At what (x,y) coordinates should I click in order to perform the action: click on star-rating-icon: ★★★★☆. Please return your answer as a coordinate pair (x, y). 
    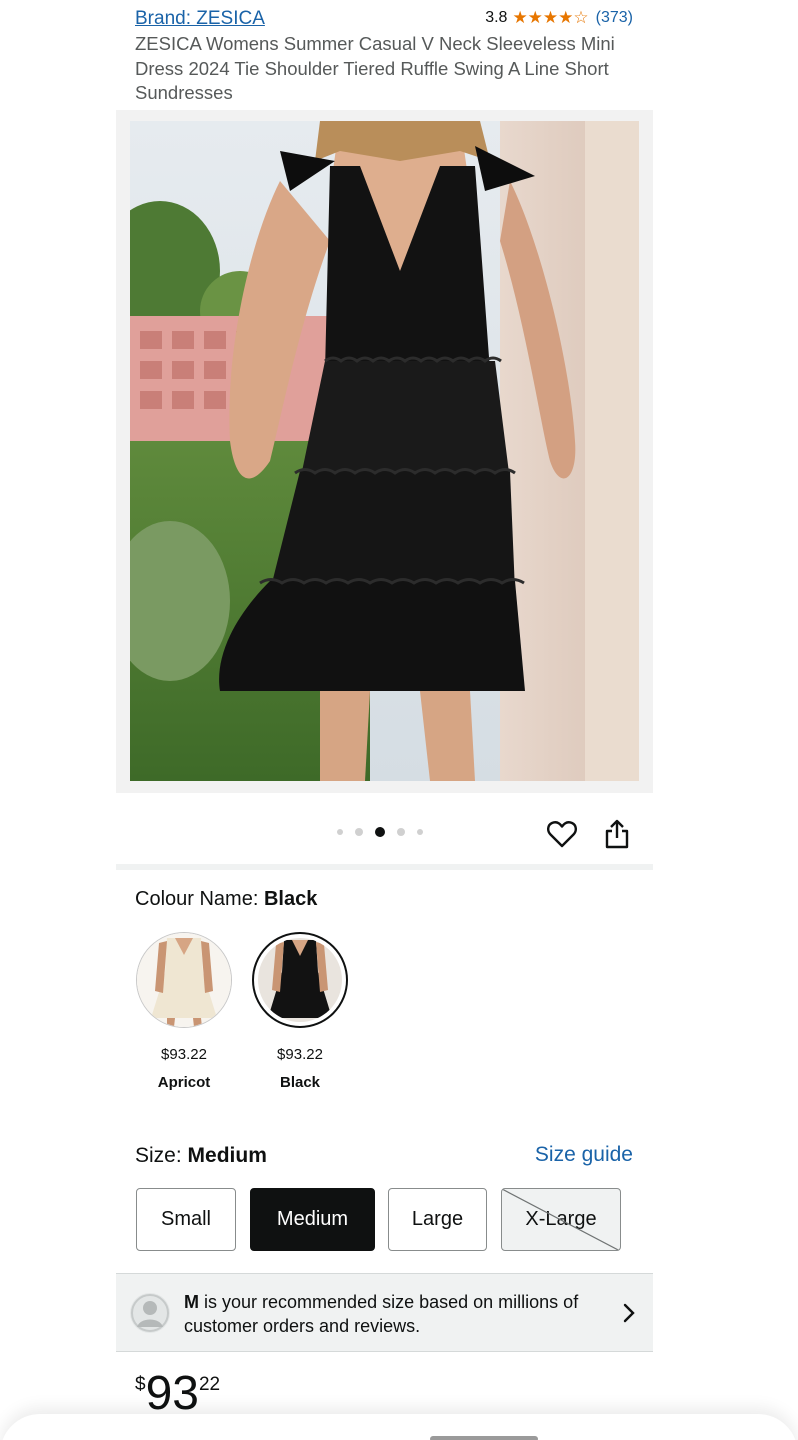
    Looking at the image, I should click on (550, 17).